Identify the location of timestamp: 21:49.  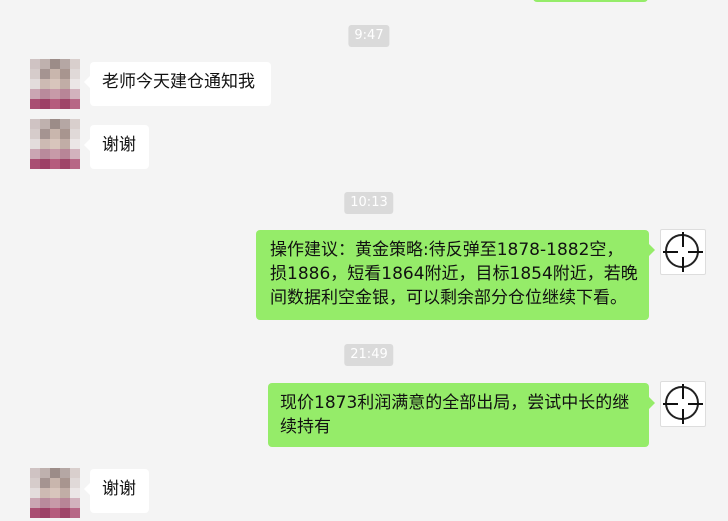
(369, 355).